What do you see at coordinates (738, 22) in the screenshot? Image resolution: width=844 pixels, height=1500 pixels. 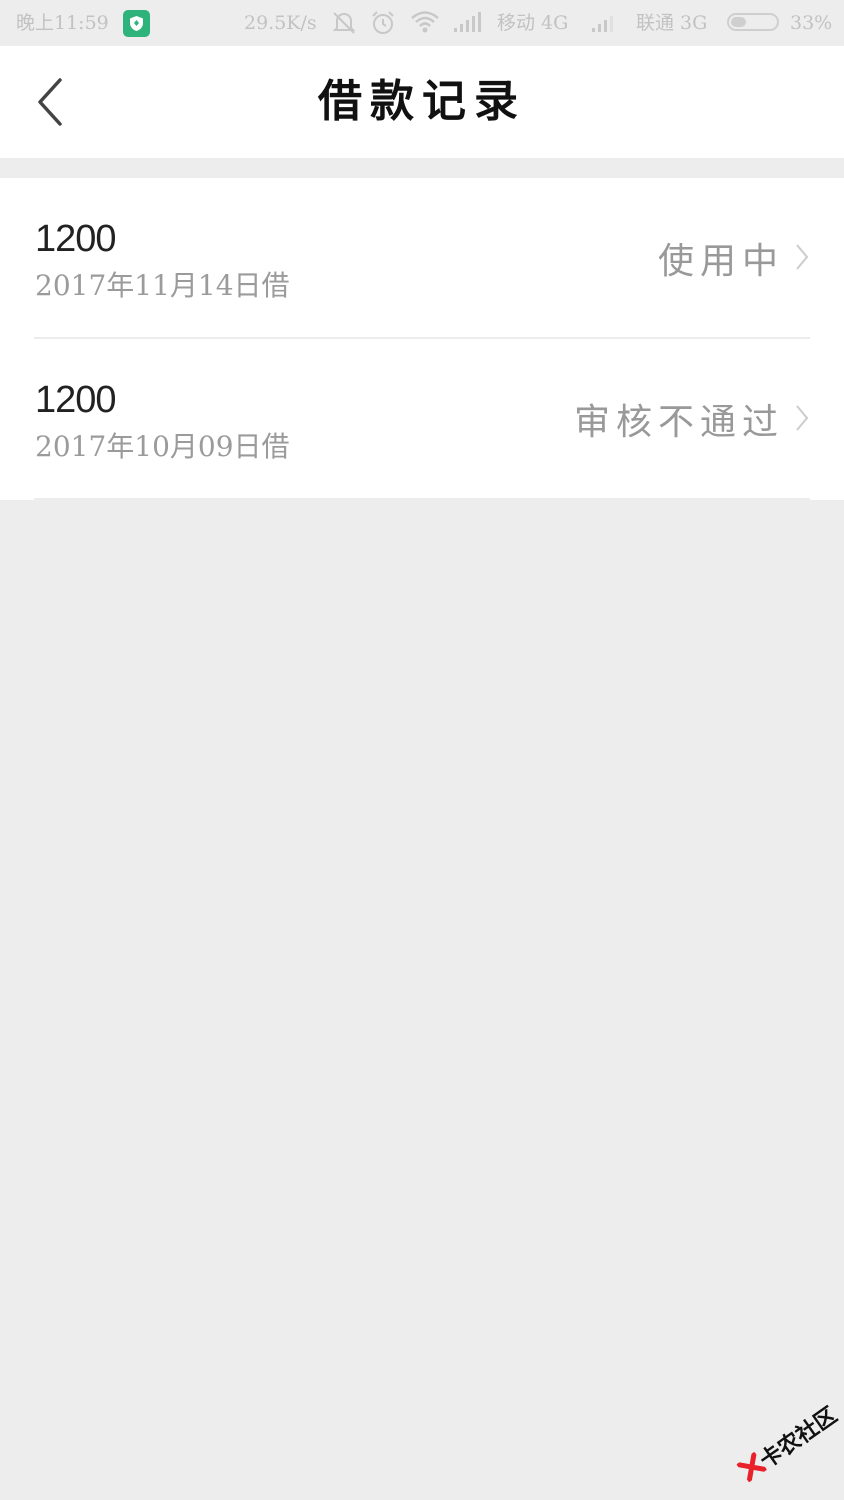 I see `battery-level` at bounding box center [738, 22].